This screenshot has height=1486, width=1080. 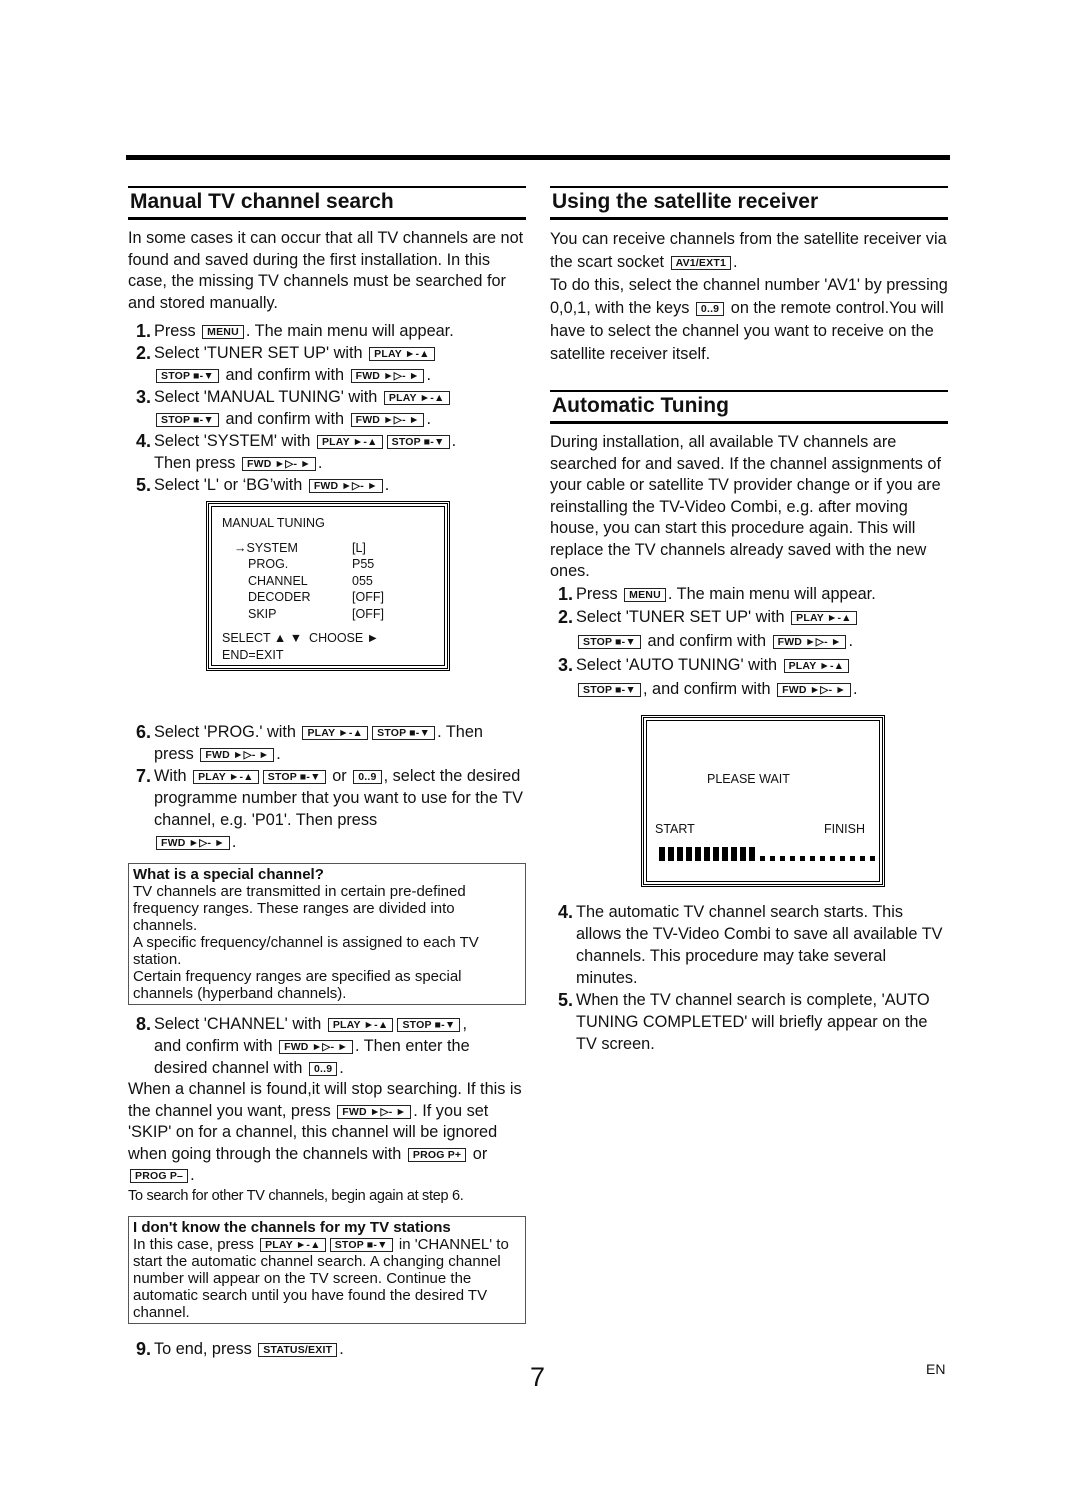 I want to click on para-text: or, so click(x=480, y=1153).